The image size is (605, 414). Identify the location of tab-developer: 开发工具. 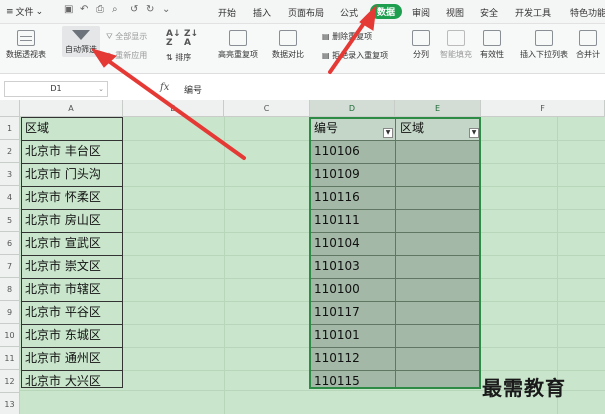
(533, 12).